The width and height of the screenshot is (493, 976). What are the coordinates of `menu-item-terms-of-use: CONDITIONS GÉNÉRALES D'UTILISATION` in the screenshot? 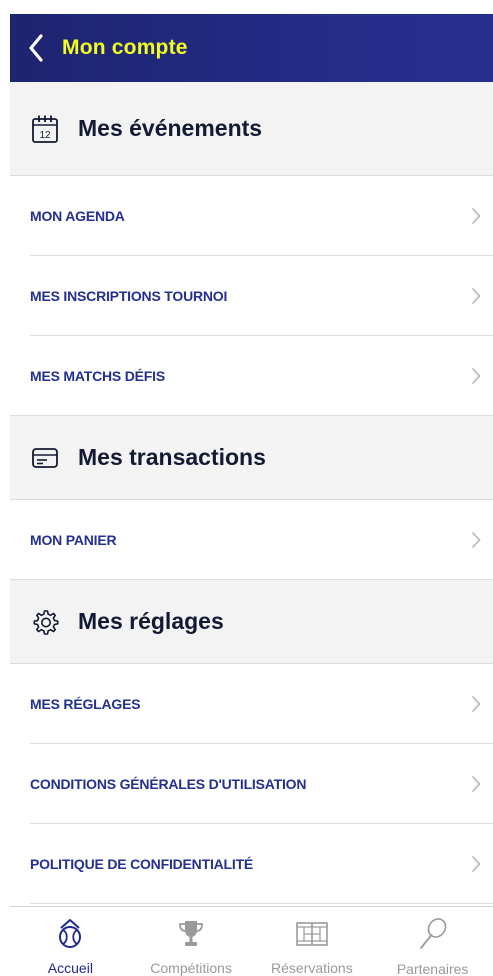 It's located at (251, 784).